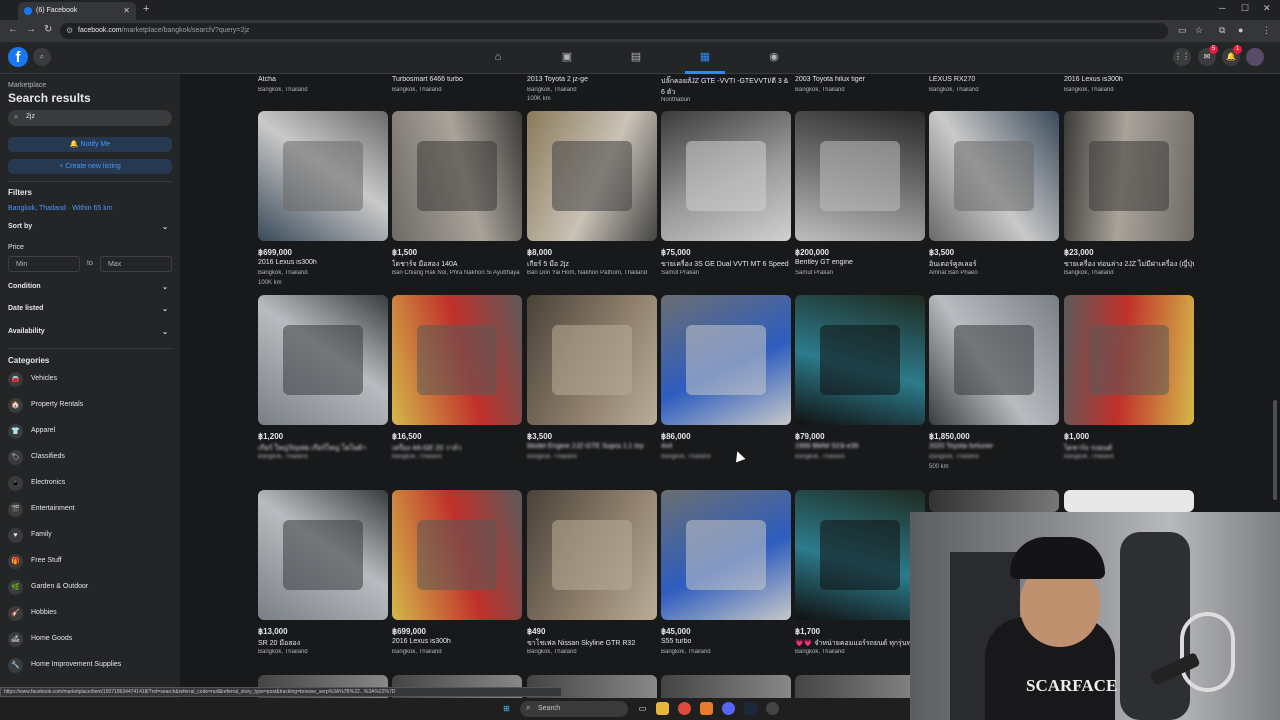 The image size is (1280, 720). I want to click on marketplace-search-input: ⌕ 2jz, so click(90, 118).